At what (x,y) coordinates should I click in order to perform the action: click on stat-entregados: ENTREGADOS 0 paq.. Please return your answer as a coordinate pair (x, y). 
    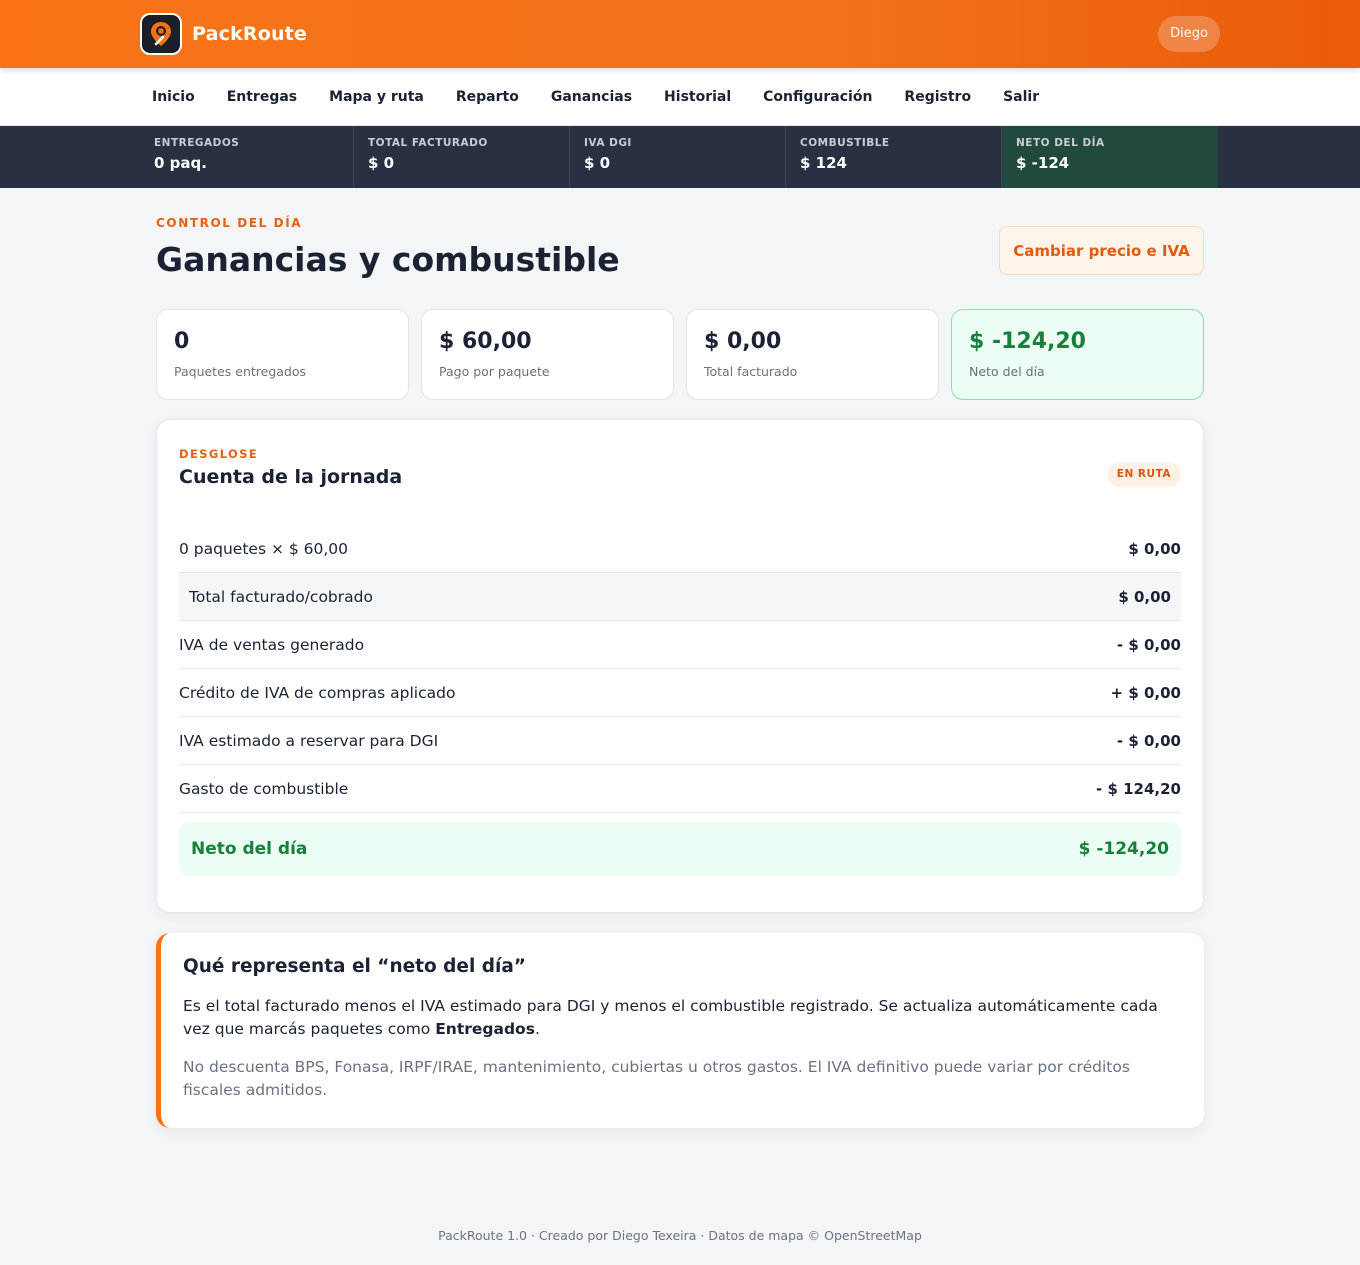
    Looking at the image, I should click on (247, 157).